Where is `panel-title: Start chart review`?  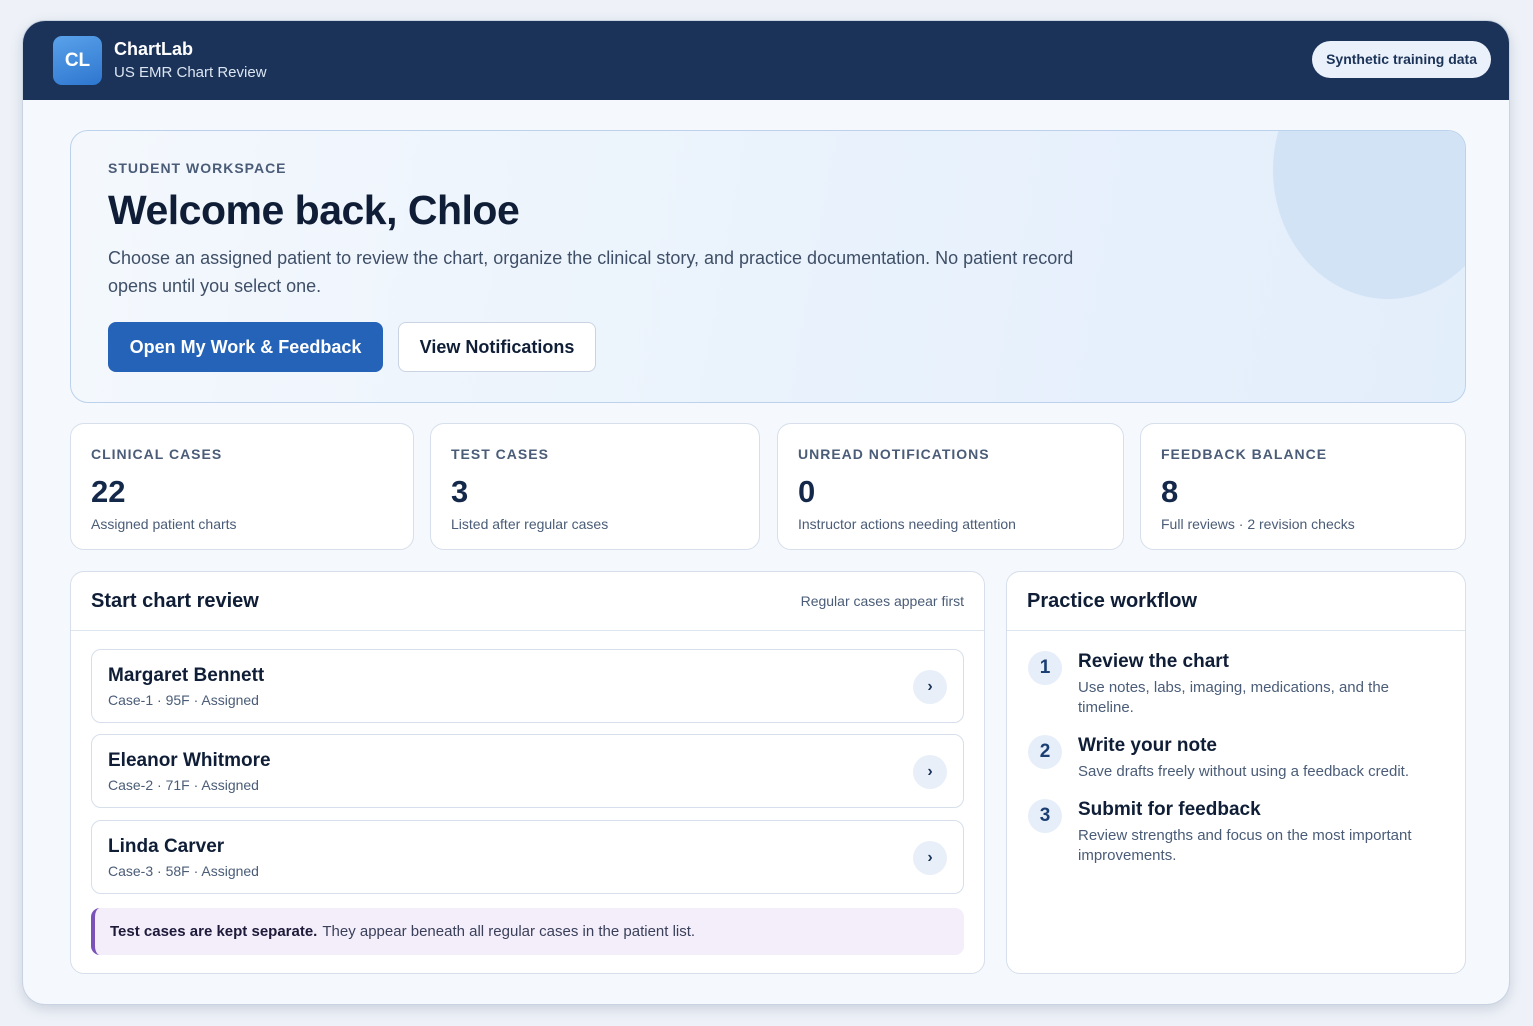 panel-title: Start chart review is located at coordinates (175, 600).